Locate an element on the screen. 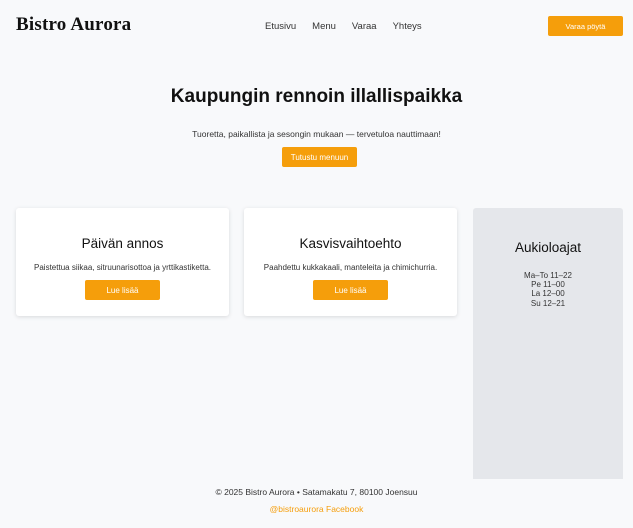 The width and height of the screenshot is (633, 528). reserve-table-button: Varaa pöytä is located at coordinates (585, 26).